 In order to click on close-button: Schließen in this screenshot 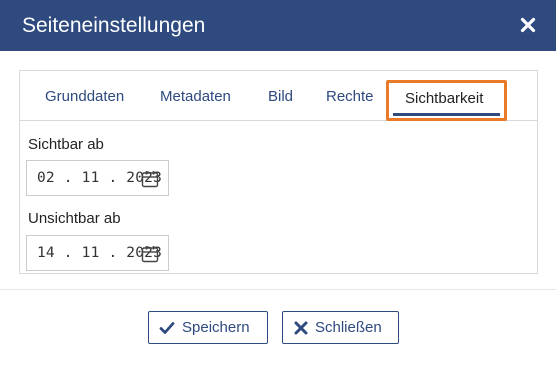, I will do `click(340, 327)`.